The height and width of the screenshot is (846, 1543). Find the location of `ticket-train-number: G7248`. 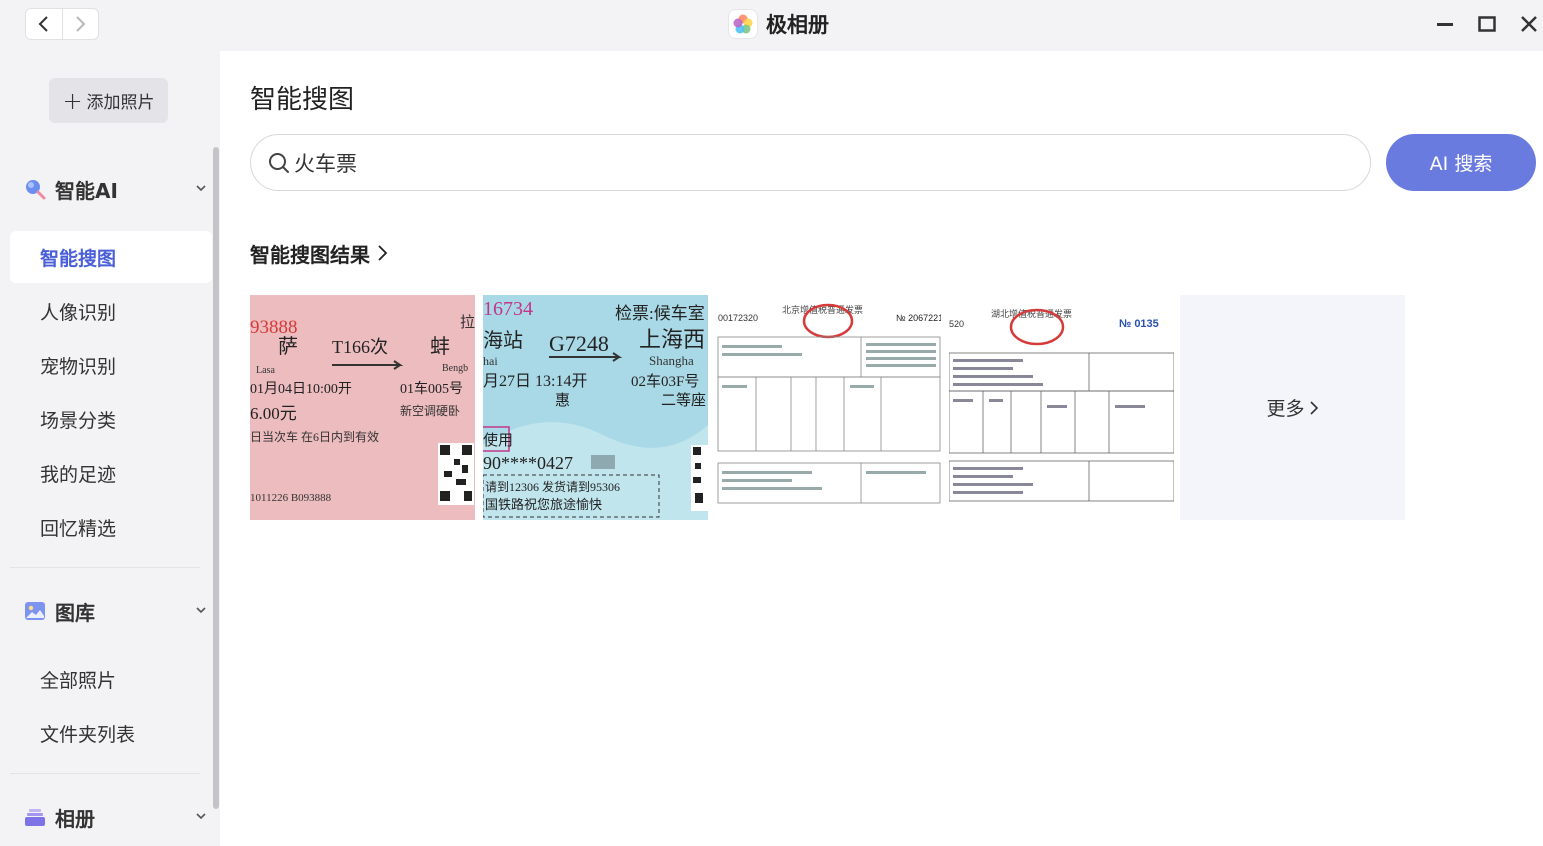

ticket-train-number: G7248 is located at coordinates (579, 343).